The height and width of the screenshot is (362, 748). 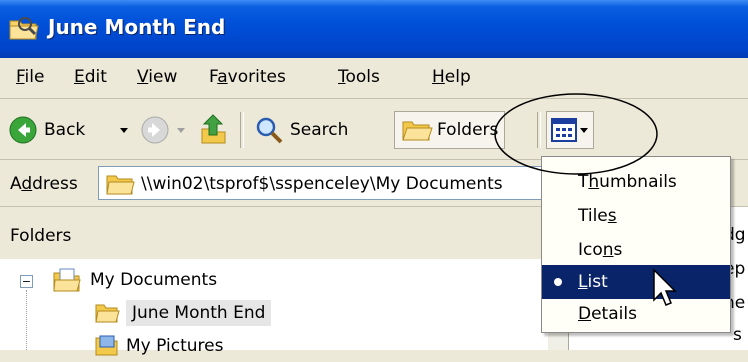 I want to click on menu-view: View, so click(x=157, y=77).